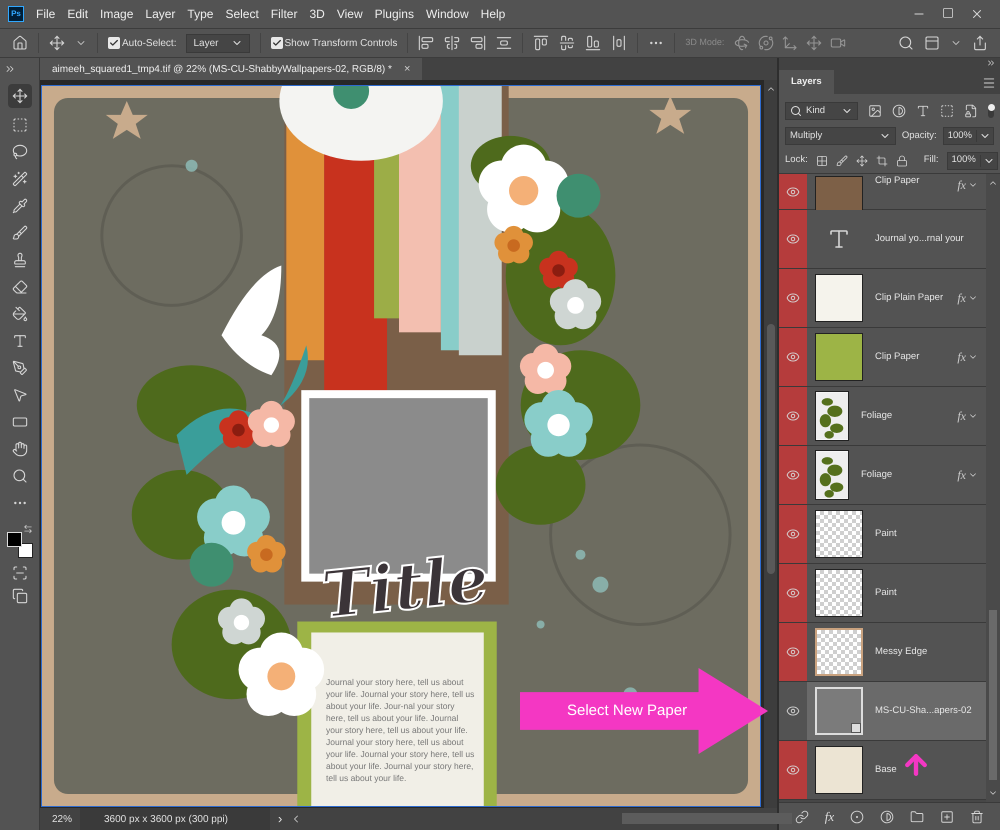  Describe the element at coordinates (923, 111) in the screenshot. I see `type-filter-icon` at that location.